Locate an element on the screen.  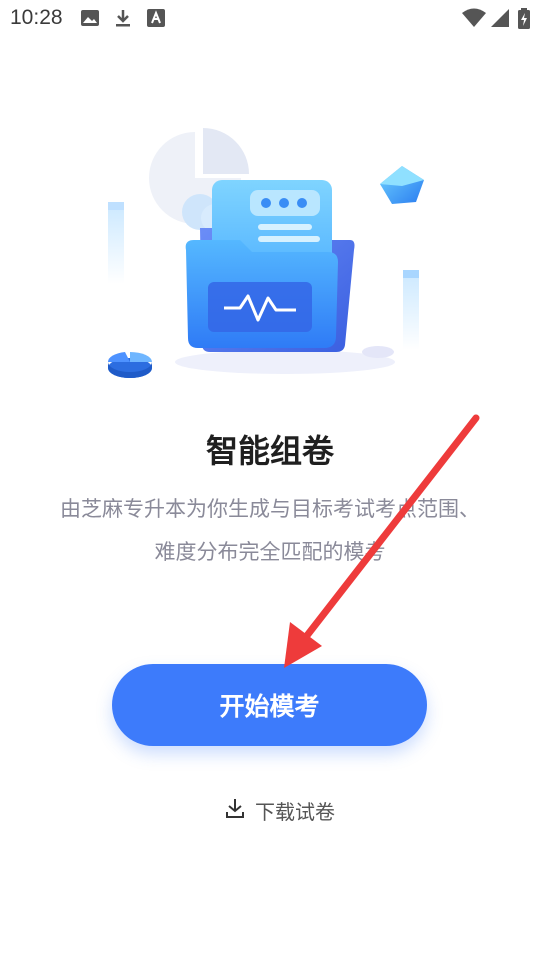
status-bar: 10:28 is located at coordinates (270, 18).